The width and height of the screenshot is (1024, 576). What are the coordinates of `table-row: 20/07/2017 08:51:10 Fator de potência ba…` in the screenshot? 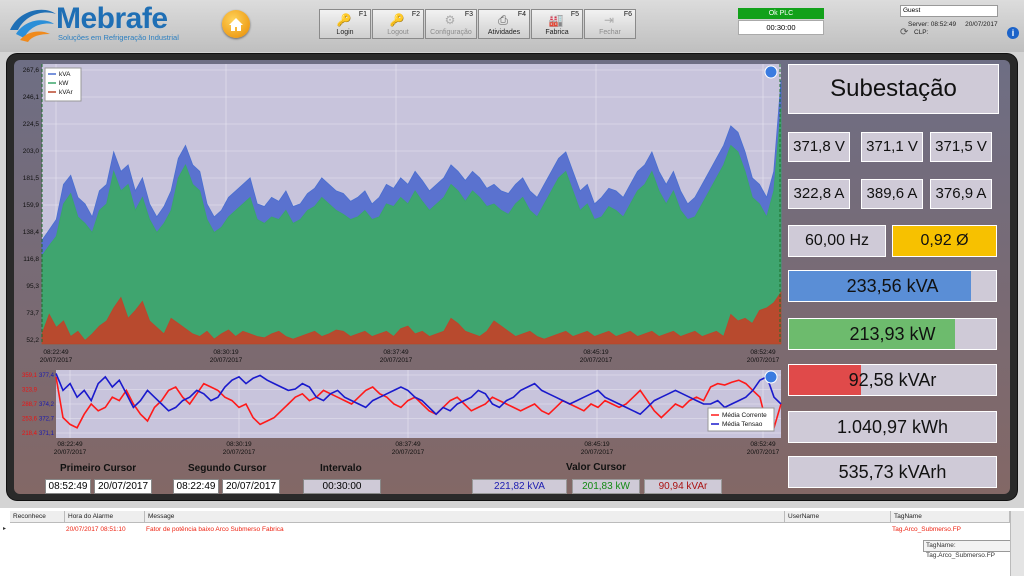 It's located at (510, 529).